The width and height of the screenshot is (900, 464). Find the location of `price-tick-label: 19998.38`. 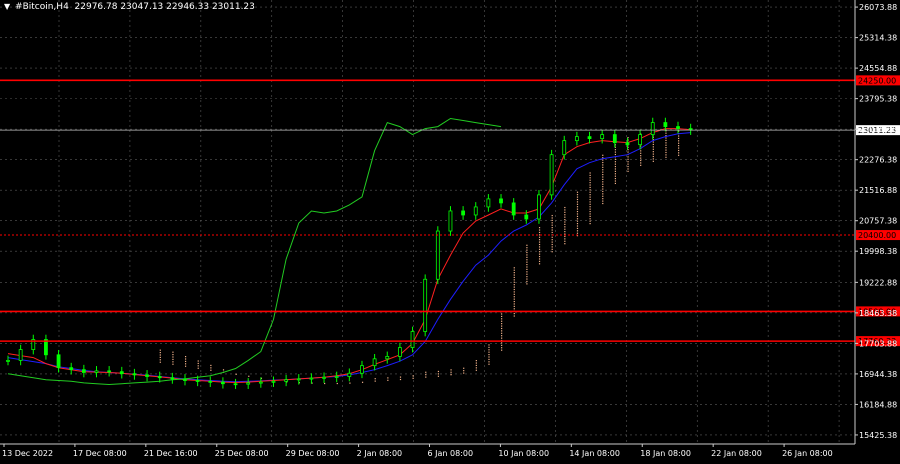

price-tick-label: 19998.38 is located at coordinates (878, 251).